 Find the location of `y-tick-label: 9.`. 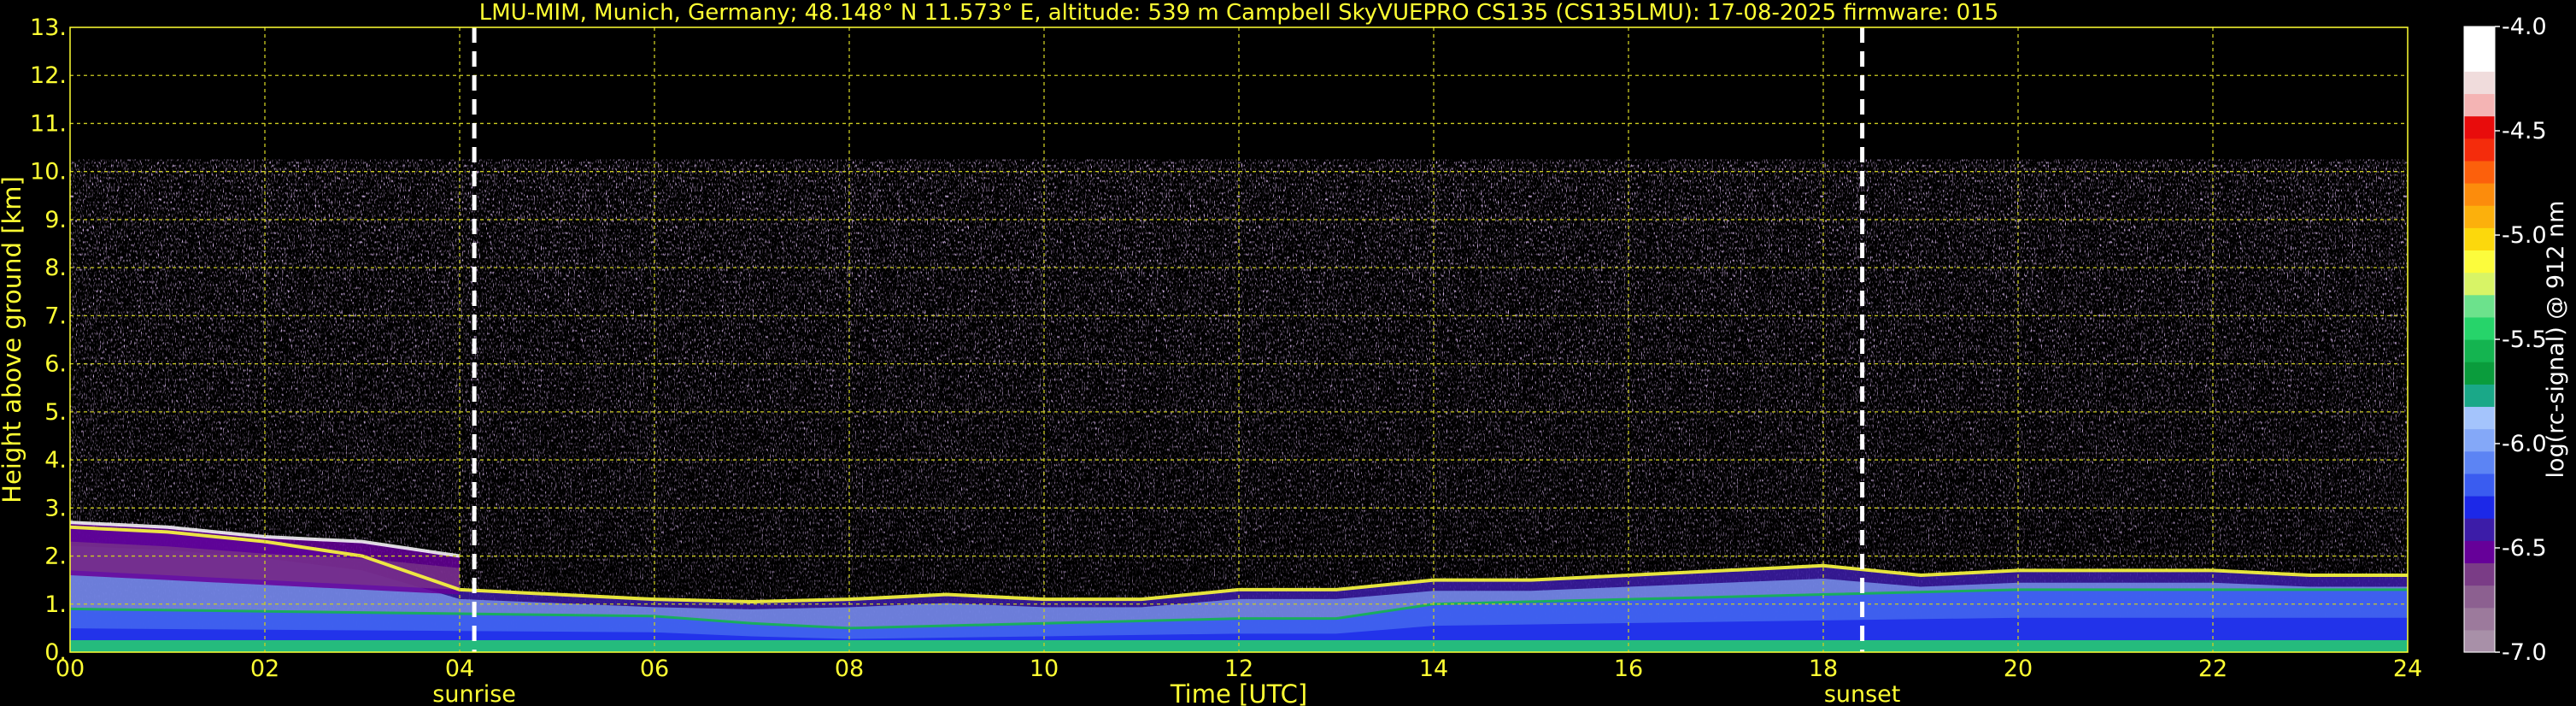

y-tick-label: 9. is located at coordinates (55, 220).